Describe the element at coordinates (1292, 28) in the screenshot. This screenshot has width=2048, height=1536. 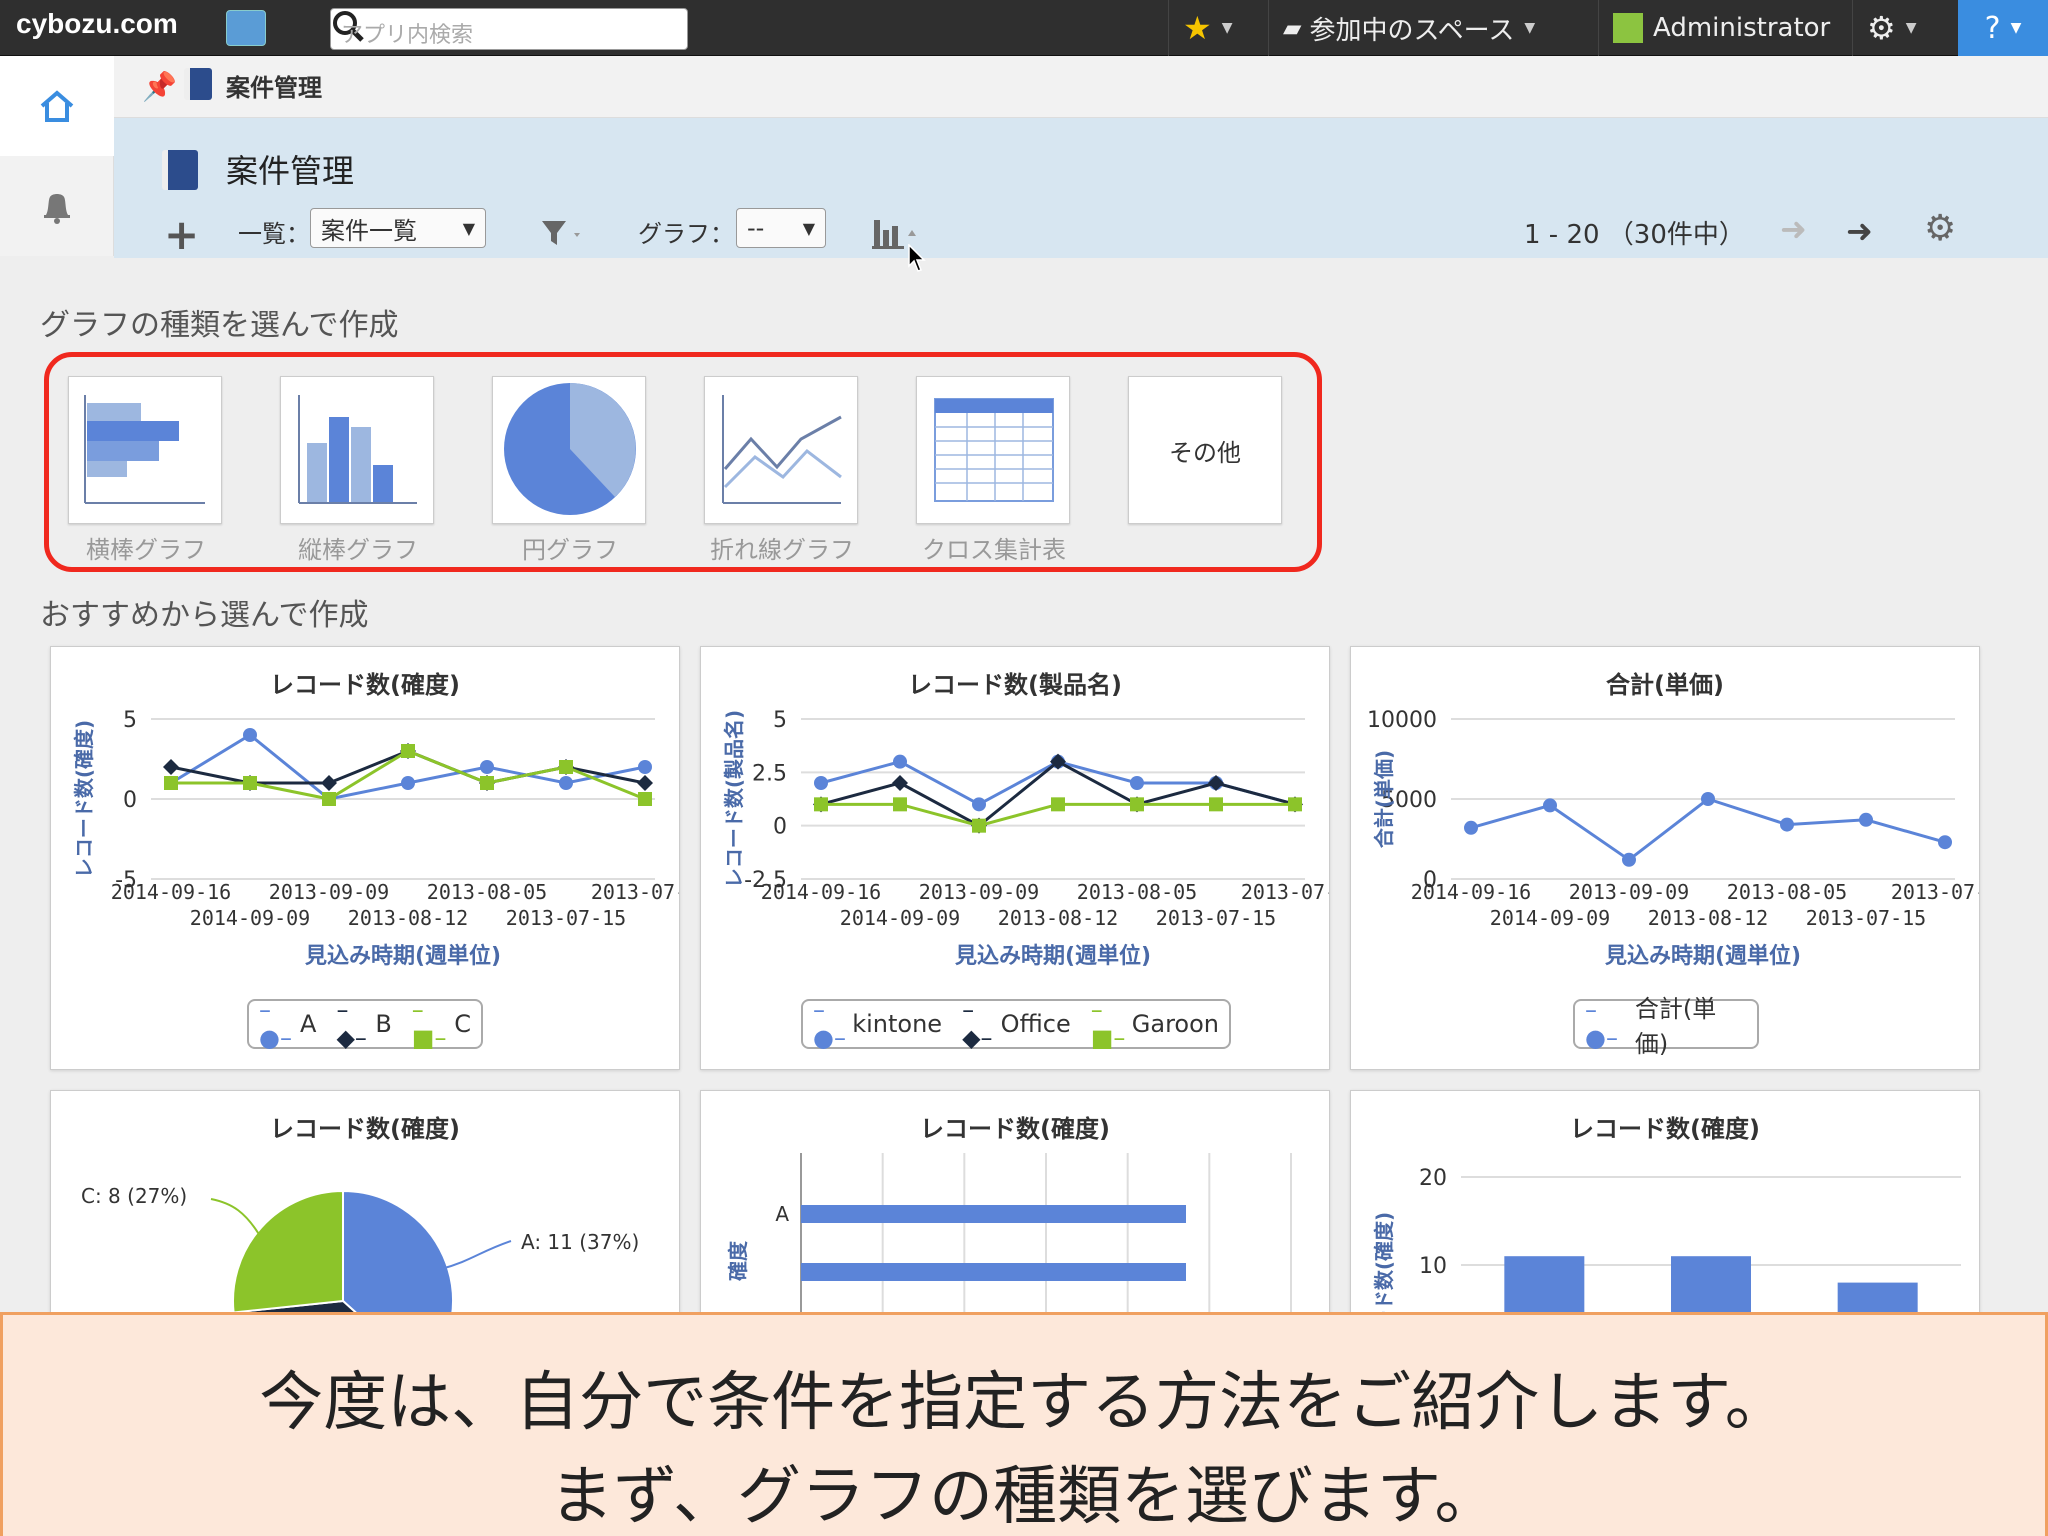
I see `speech-bubbles-icon: ▰` at that location.